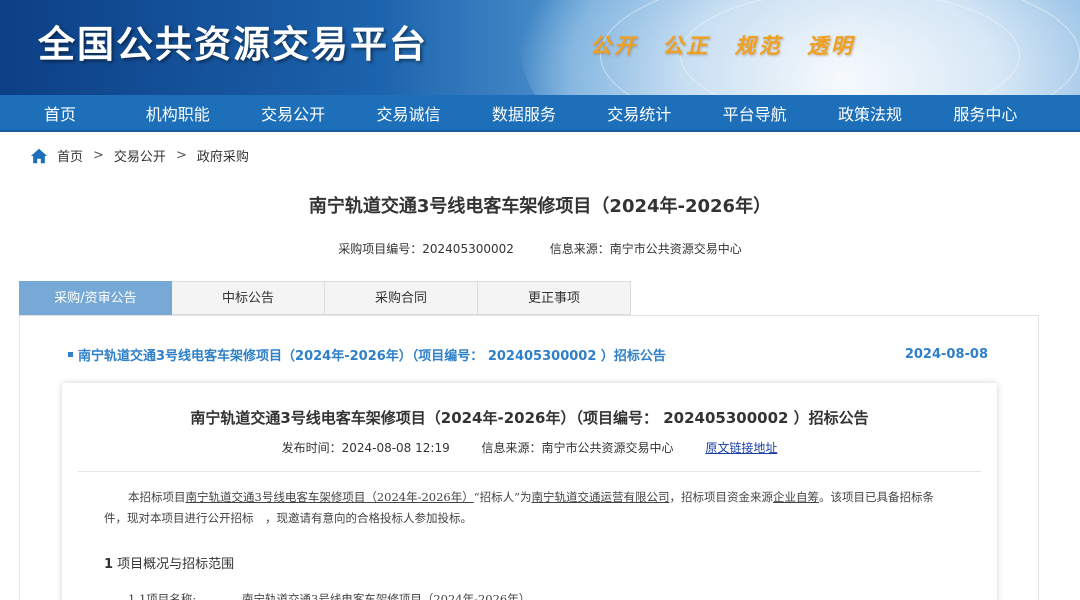 The image size is (1080, 600). I want to click on project-code: 采购项目编号：202405300002, so click(426, 249).